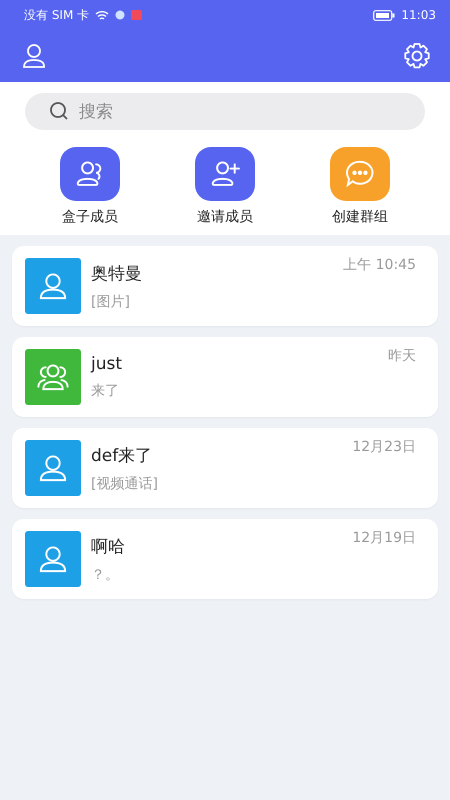 The width and height of the screenshot is (450, 800). Describe the element at coordinates (122, 455) in the screenshot. I see `chat-name: def来了` at that location.